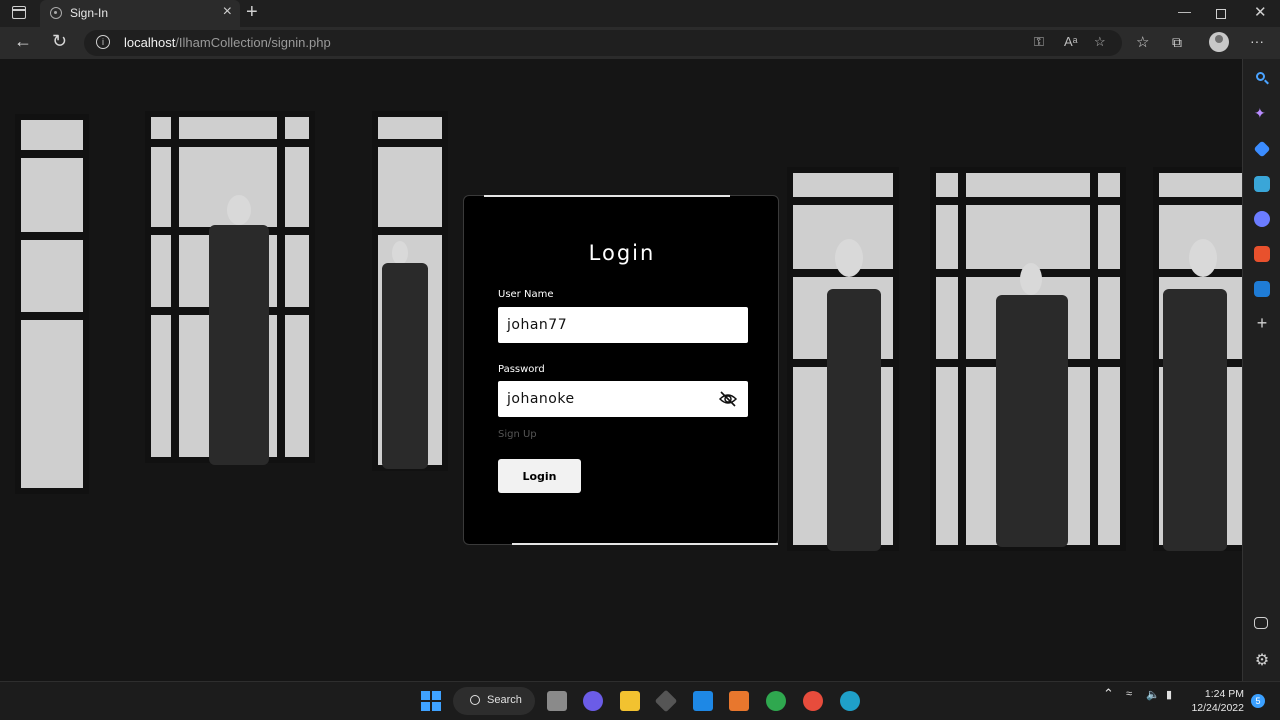 This screenshot has height=720, width=1280. I want to click on collections-icon: ⧉, so click(1177, 42).